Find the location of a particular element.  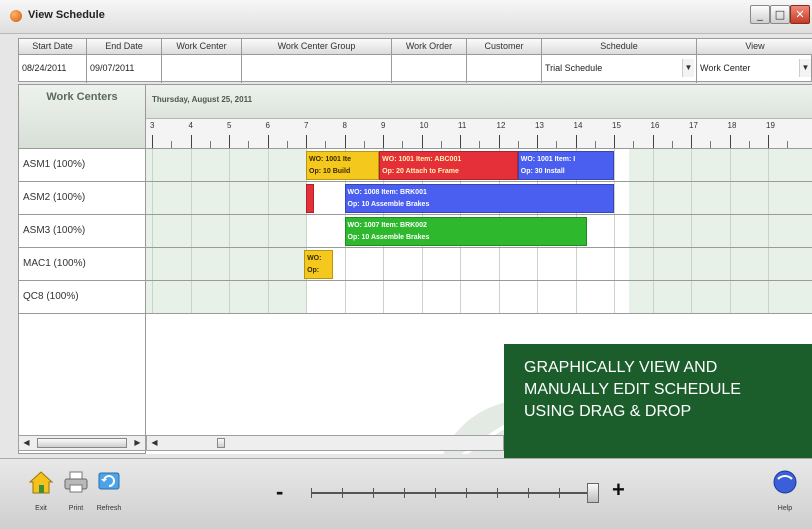

work-order-field is located at coordinates (429, 68).